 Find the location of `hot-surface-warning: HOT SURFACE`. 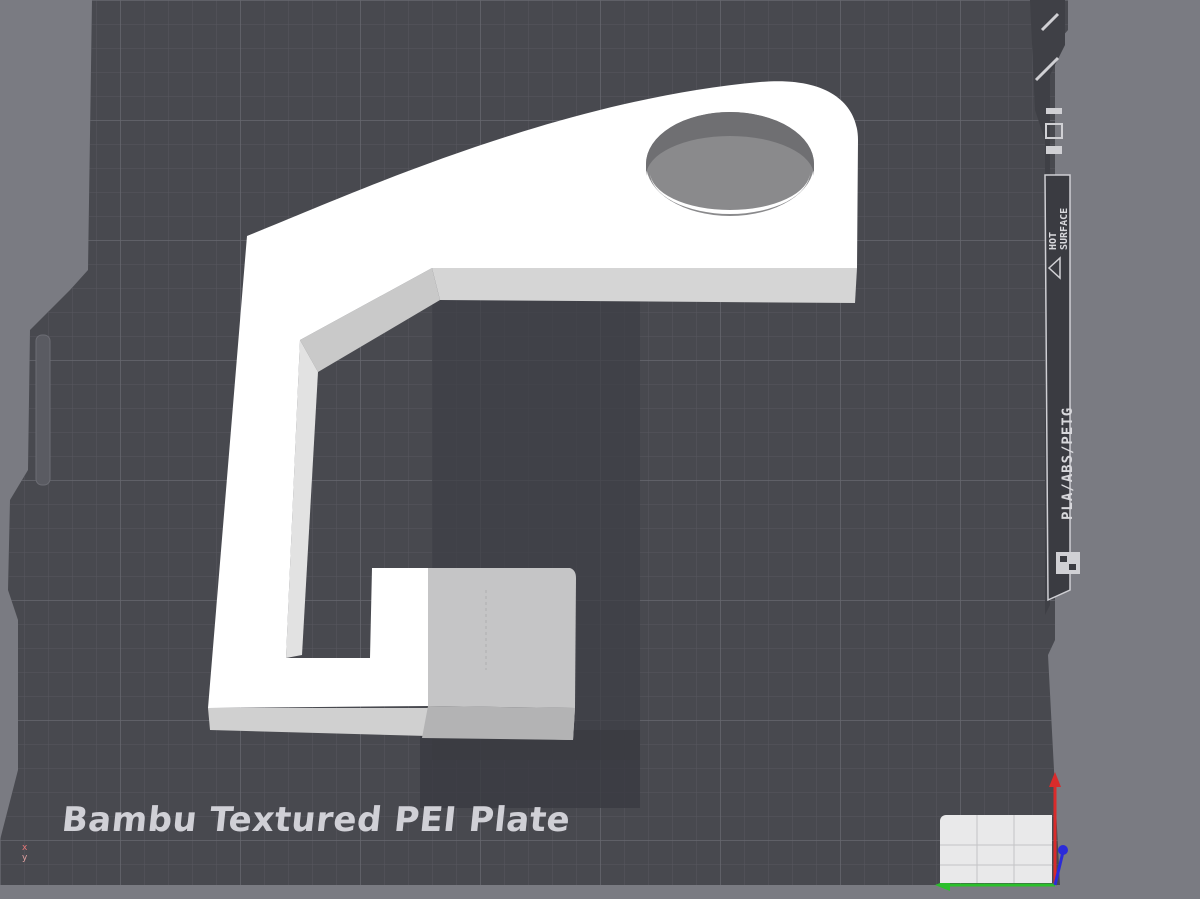

hot-surface-warning: HOT SURFACE is located at coordinates (1059, 229).